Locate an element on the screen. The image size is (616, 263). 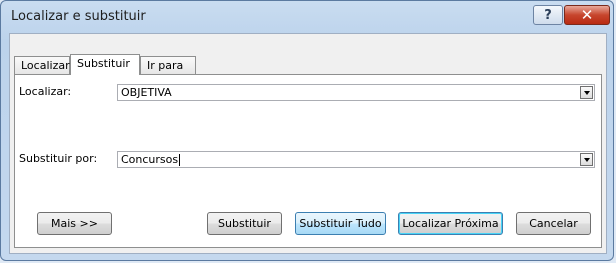
find-dropdown-button is located at coordinates (586, 92).